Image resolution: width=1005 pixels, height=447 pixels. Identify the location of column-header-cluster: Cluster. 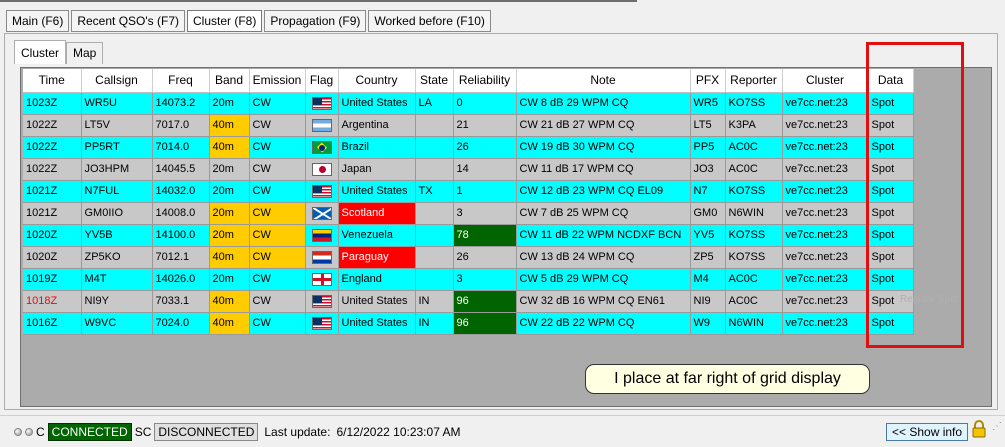
(825, 81).